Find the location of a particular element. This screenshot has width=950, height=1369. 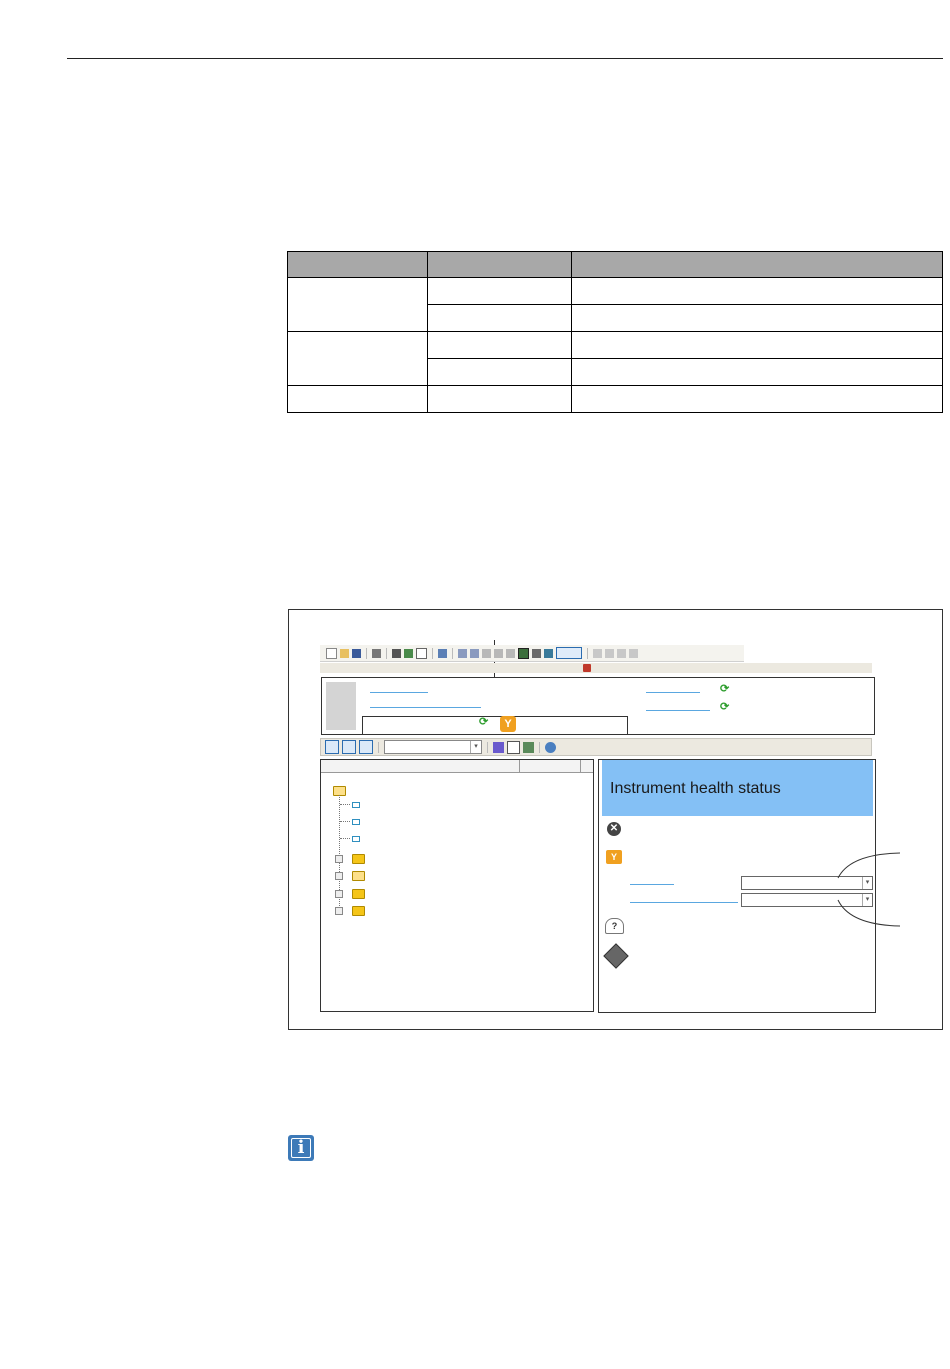

export-icon is located at coordinates (510, 653).